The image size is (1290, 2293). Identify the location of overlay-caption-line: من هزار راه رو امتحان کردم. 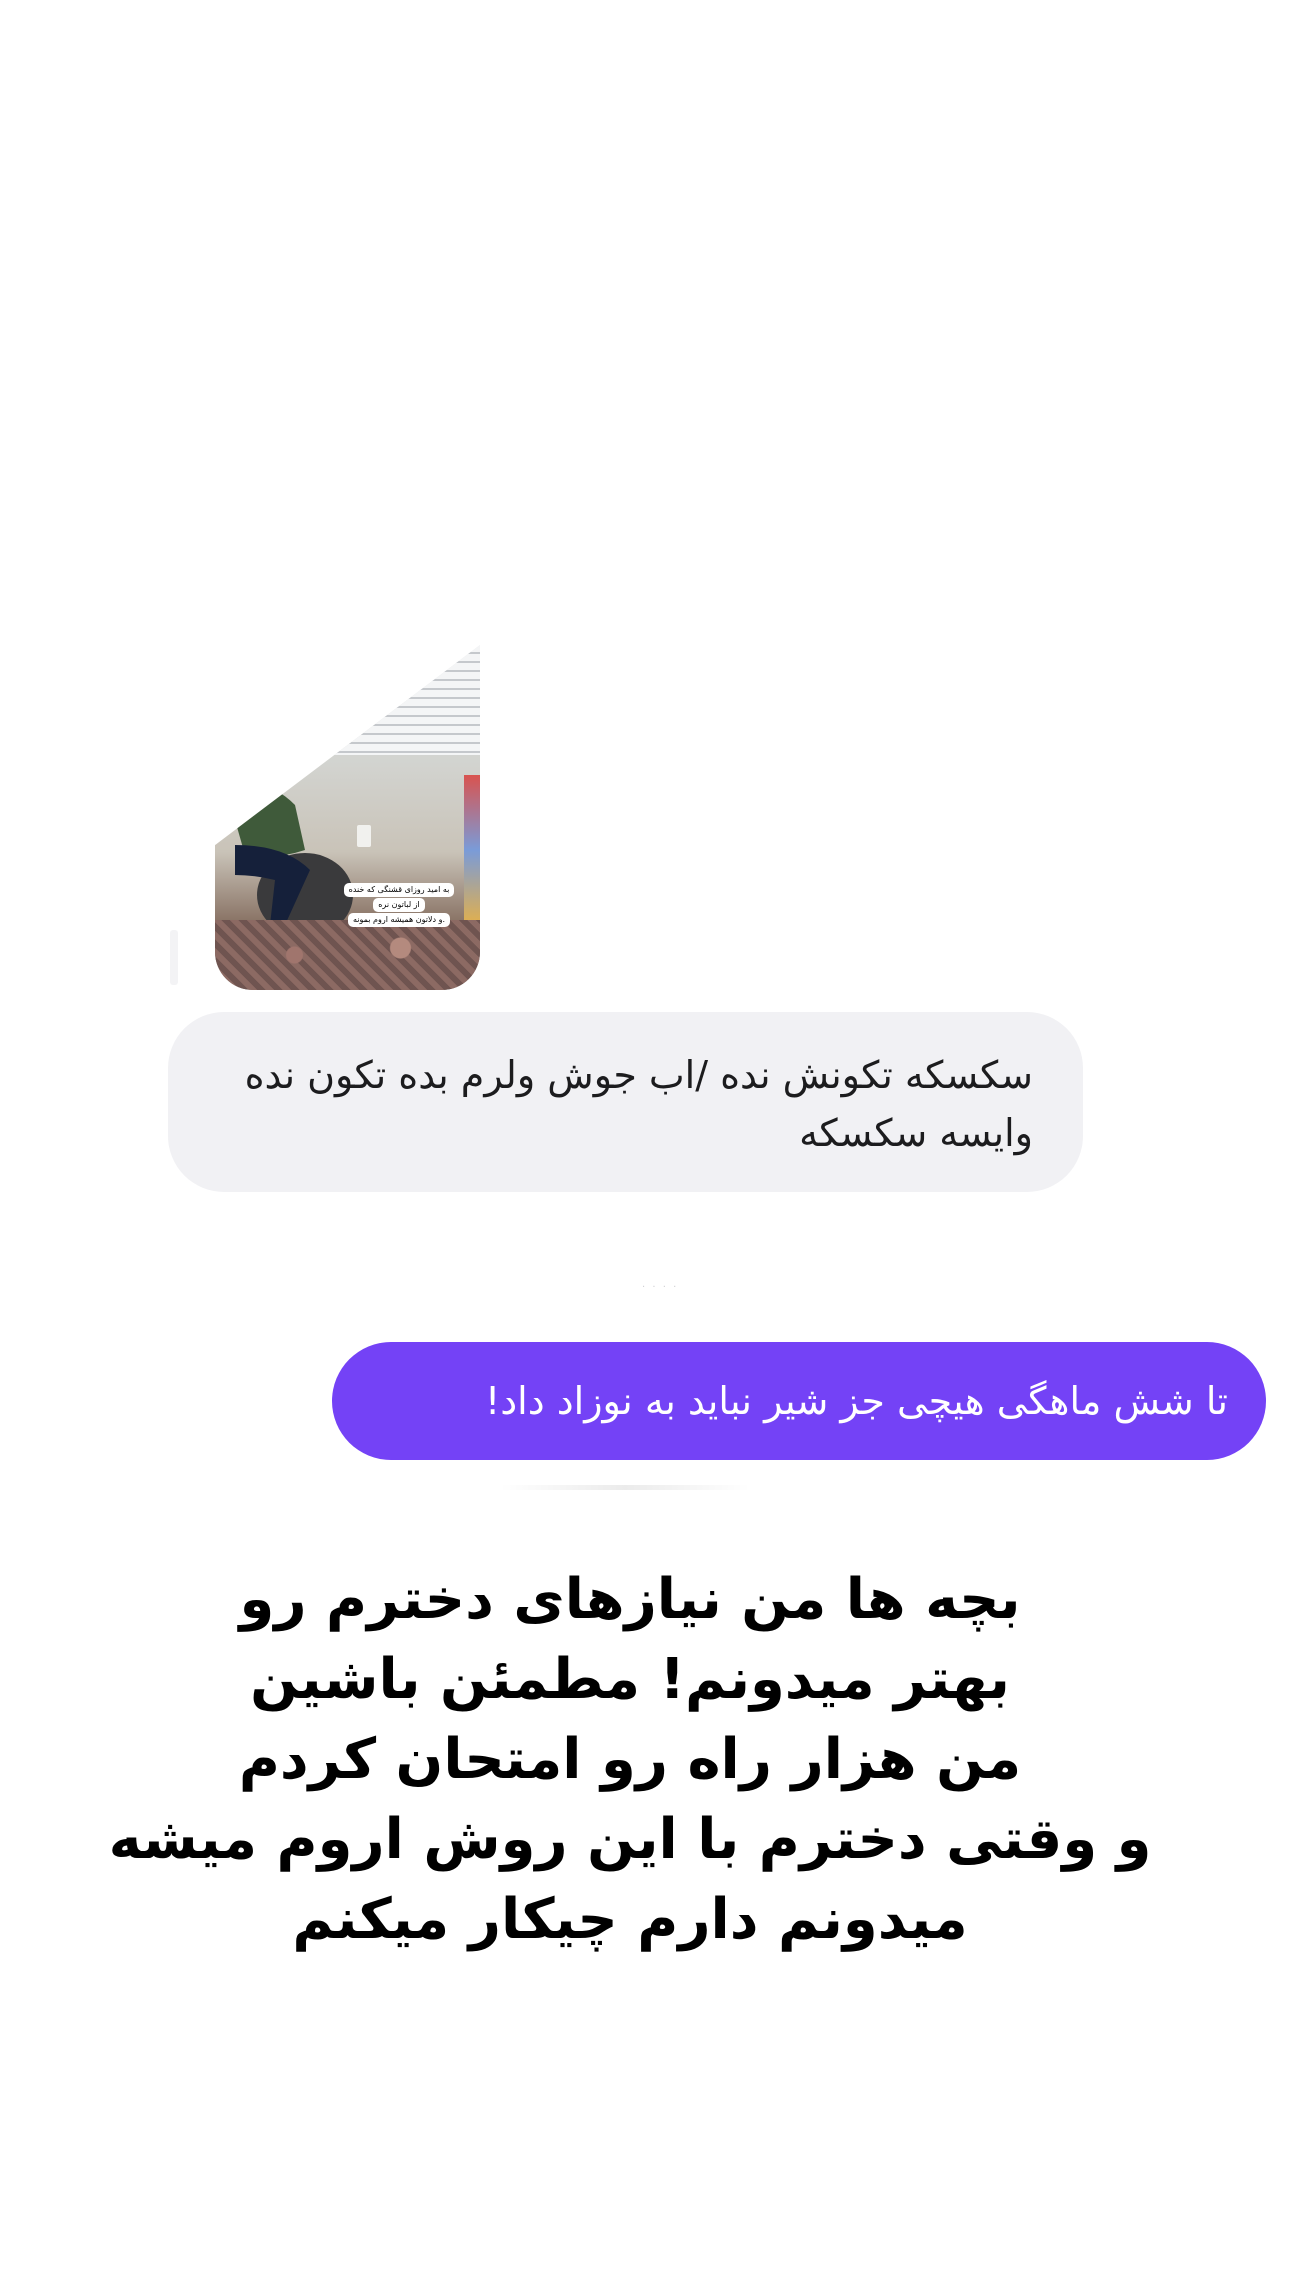
(630, 1759).